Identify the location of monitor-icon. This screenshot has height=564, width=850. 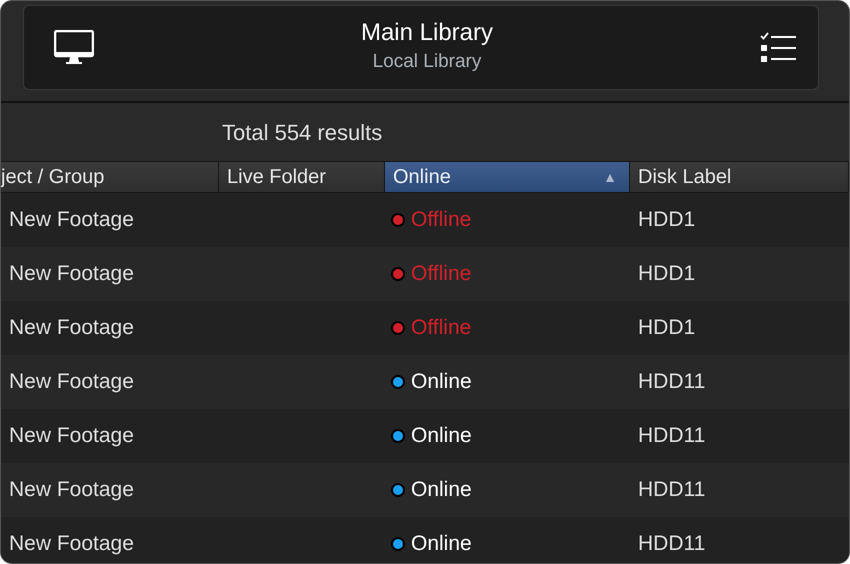
(74, 48).